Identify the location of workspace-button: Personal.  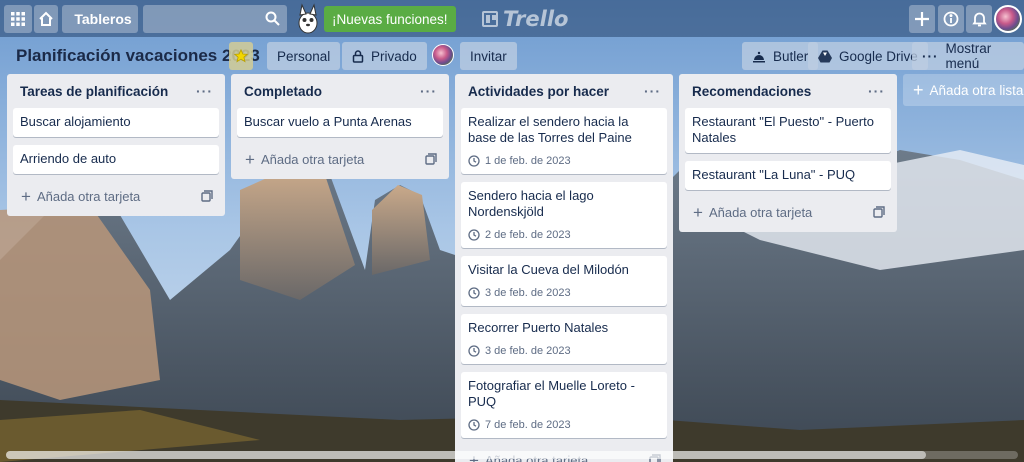
(304, 56).